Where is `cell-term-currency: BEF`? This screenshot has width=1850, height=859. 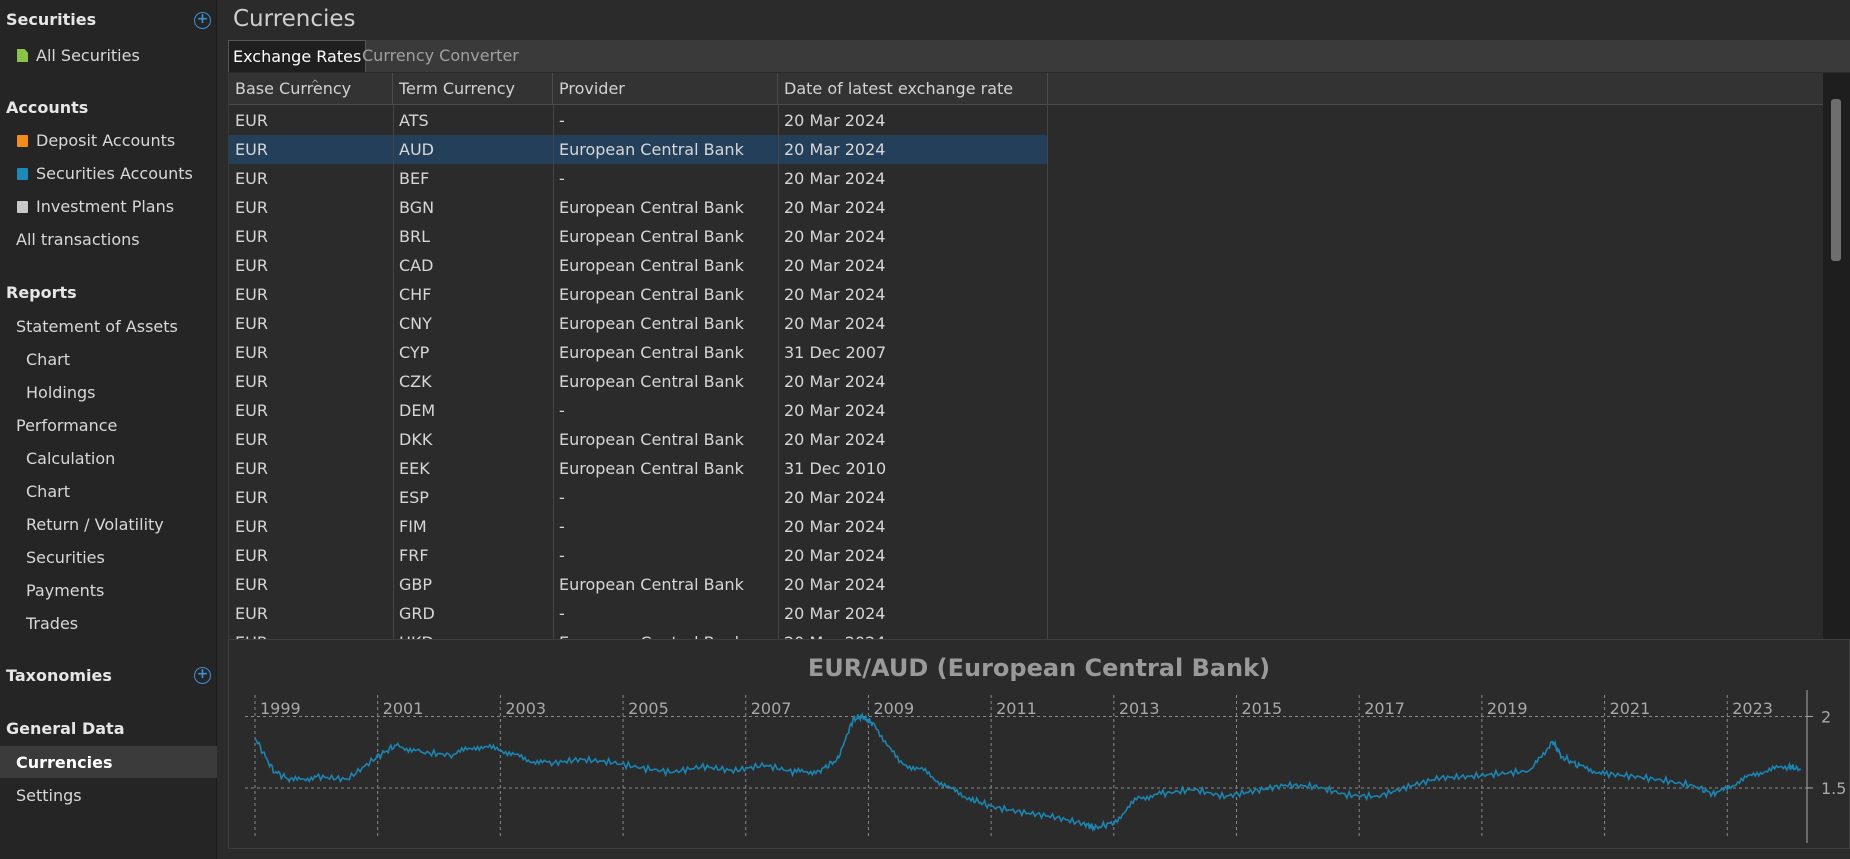 cell-term-currency: BEF is located at coordinates (414, 178).